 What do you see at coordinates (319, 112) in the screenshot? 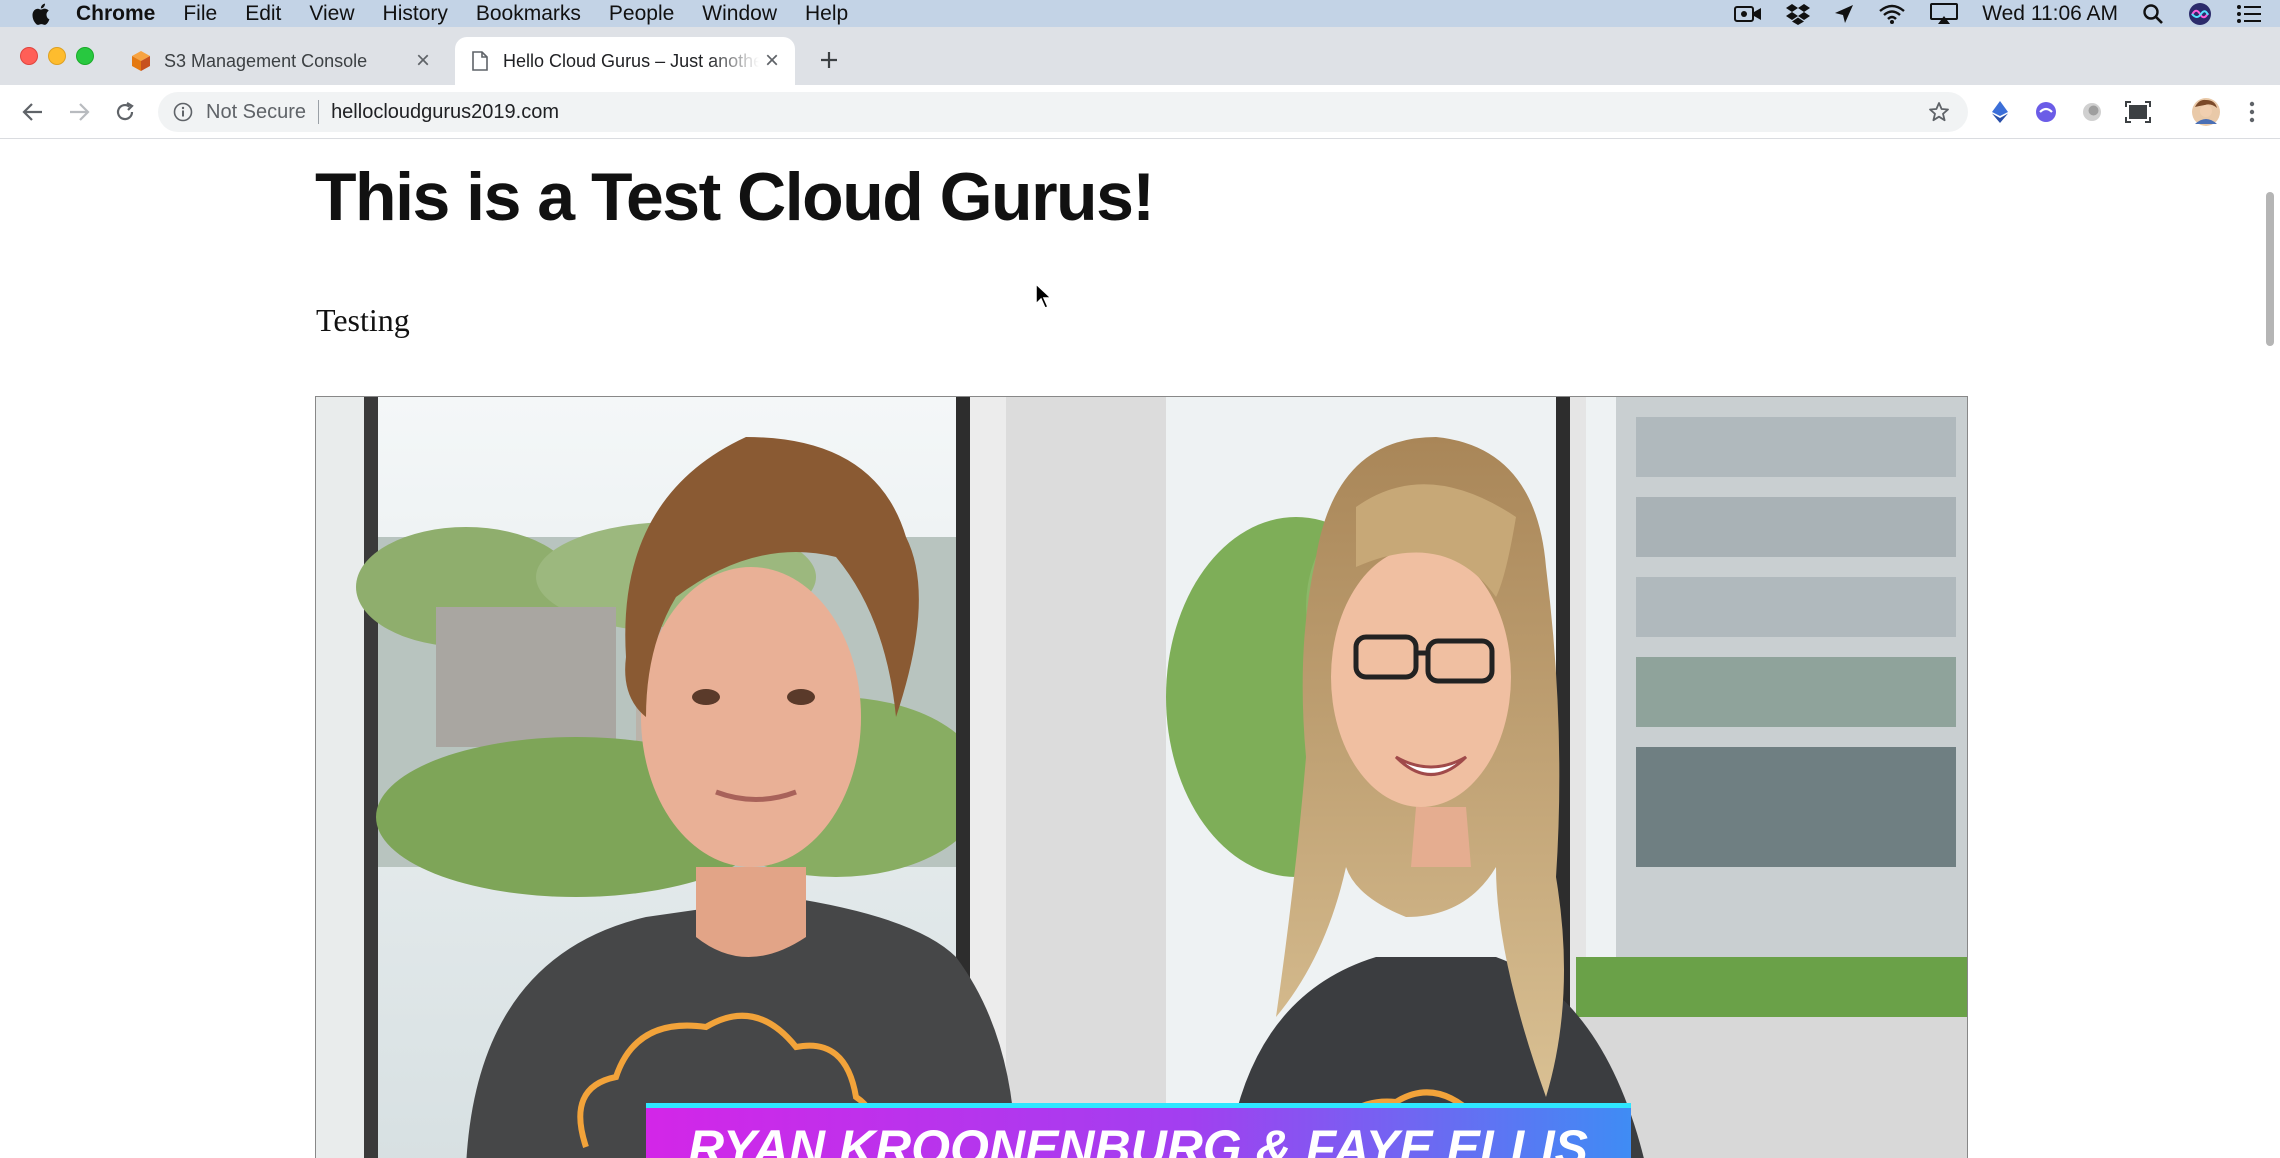
I see `omnibox-separator` at bounding box center [319, 112].